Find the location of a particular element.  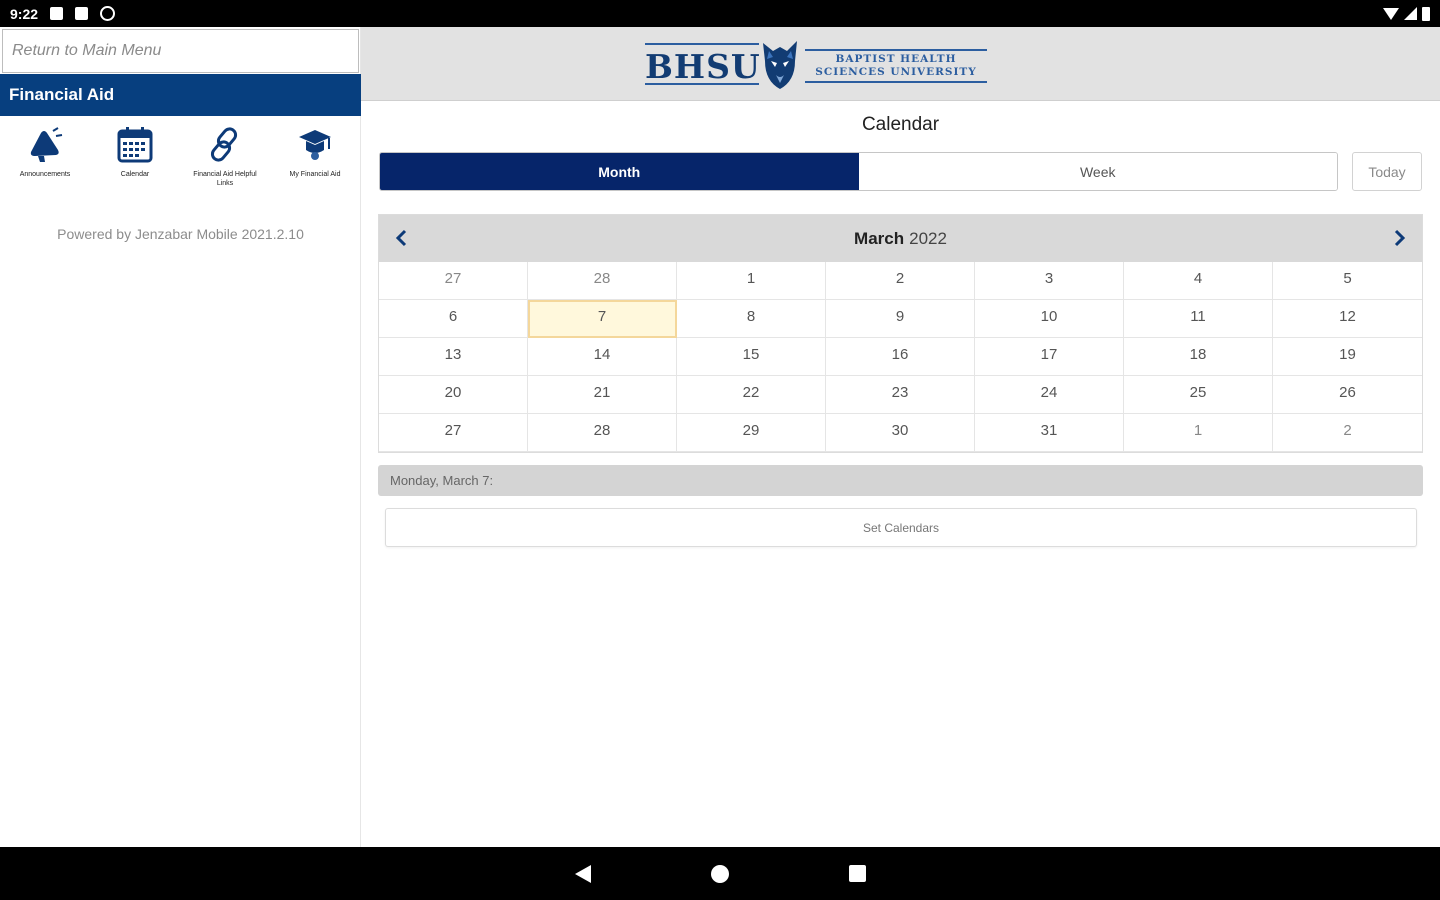

chevron-right-icon is located at coordinates (1399, 238).